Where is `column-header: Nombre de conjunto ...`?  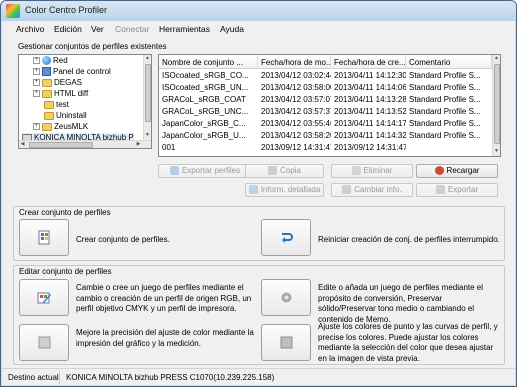
column-header: Nombre de conjunto ... is located at coordinates (208, 62).